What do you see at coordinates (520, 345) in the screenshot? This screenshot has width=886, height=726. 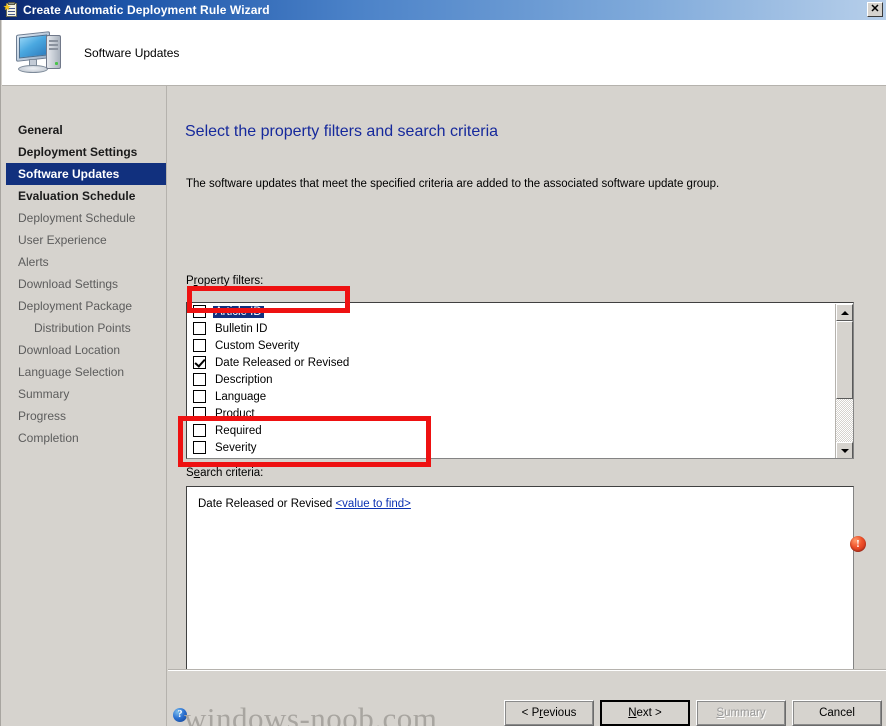 I see `list-item: Custom Severity` at bounding box center [520, 345].